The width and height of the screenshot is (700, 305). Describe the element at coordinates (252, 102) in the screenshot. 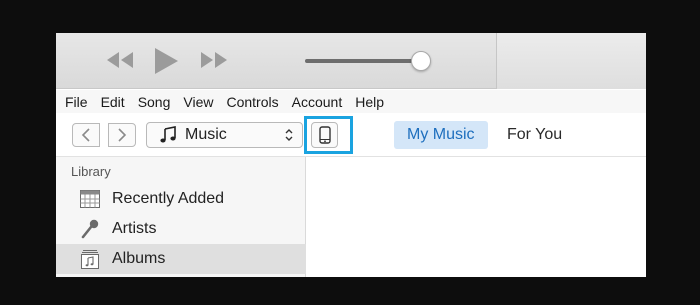

I see `menu-controls: Controls` at that location.